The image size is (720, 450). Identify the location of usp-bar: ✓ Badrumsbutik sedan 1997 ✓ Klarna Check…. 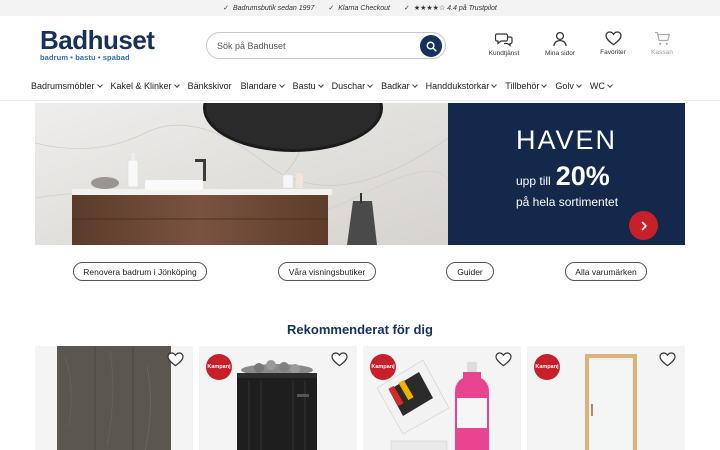
(360, 8).